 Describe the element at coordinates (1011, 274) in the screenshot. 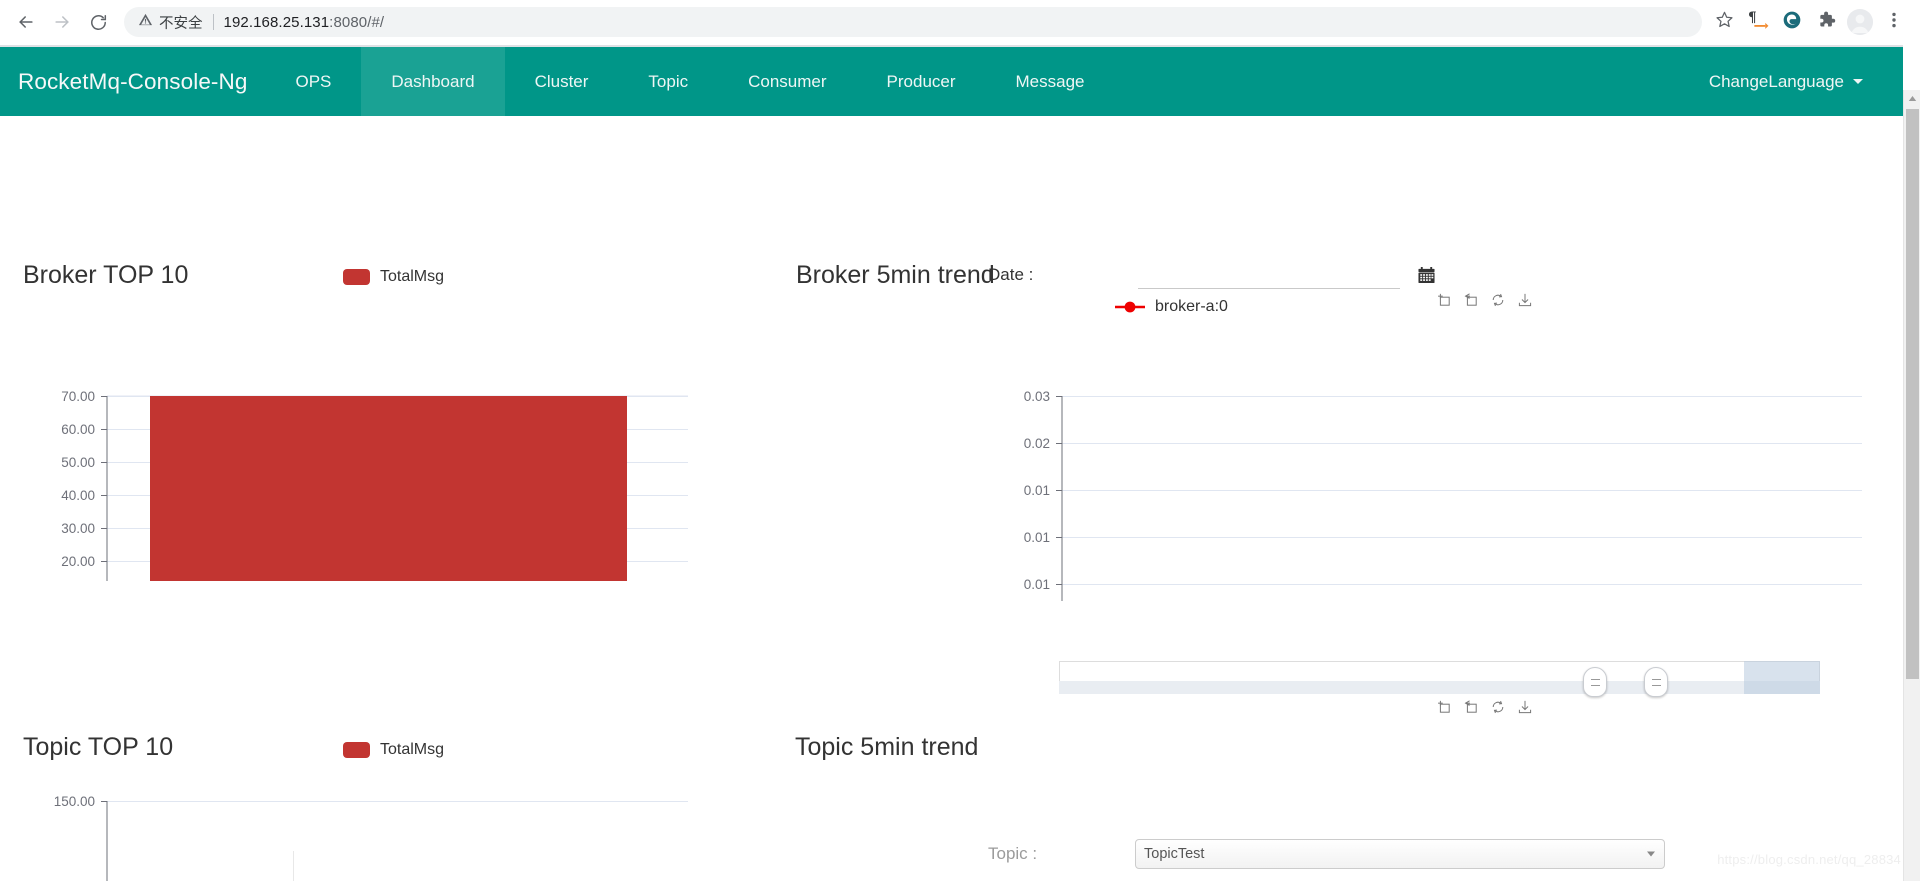

I see `date-label: Date :` at that location.